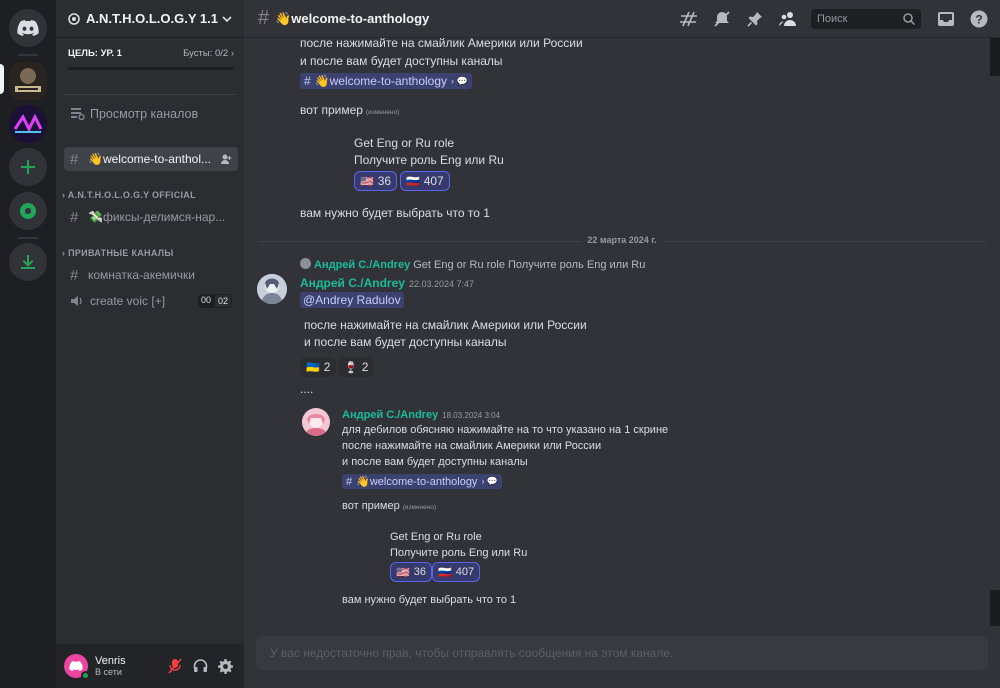  I want to click on boost-goal: ЦЕЛЬ: УР. 1 Бусты: 0/2 ›, so click(151, 59).